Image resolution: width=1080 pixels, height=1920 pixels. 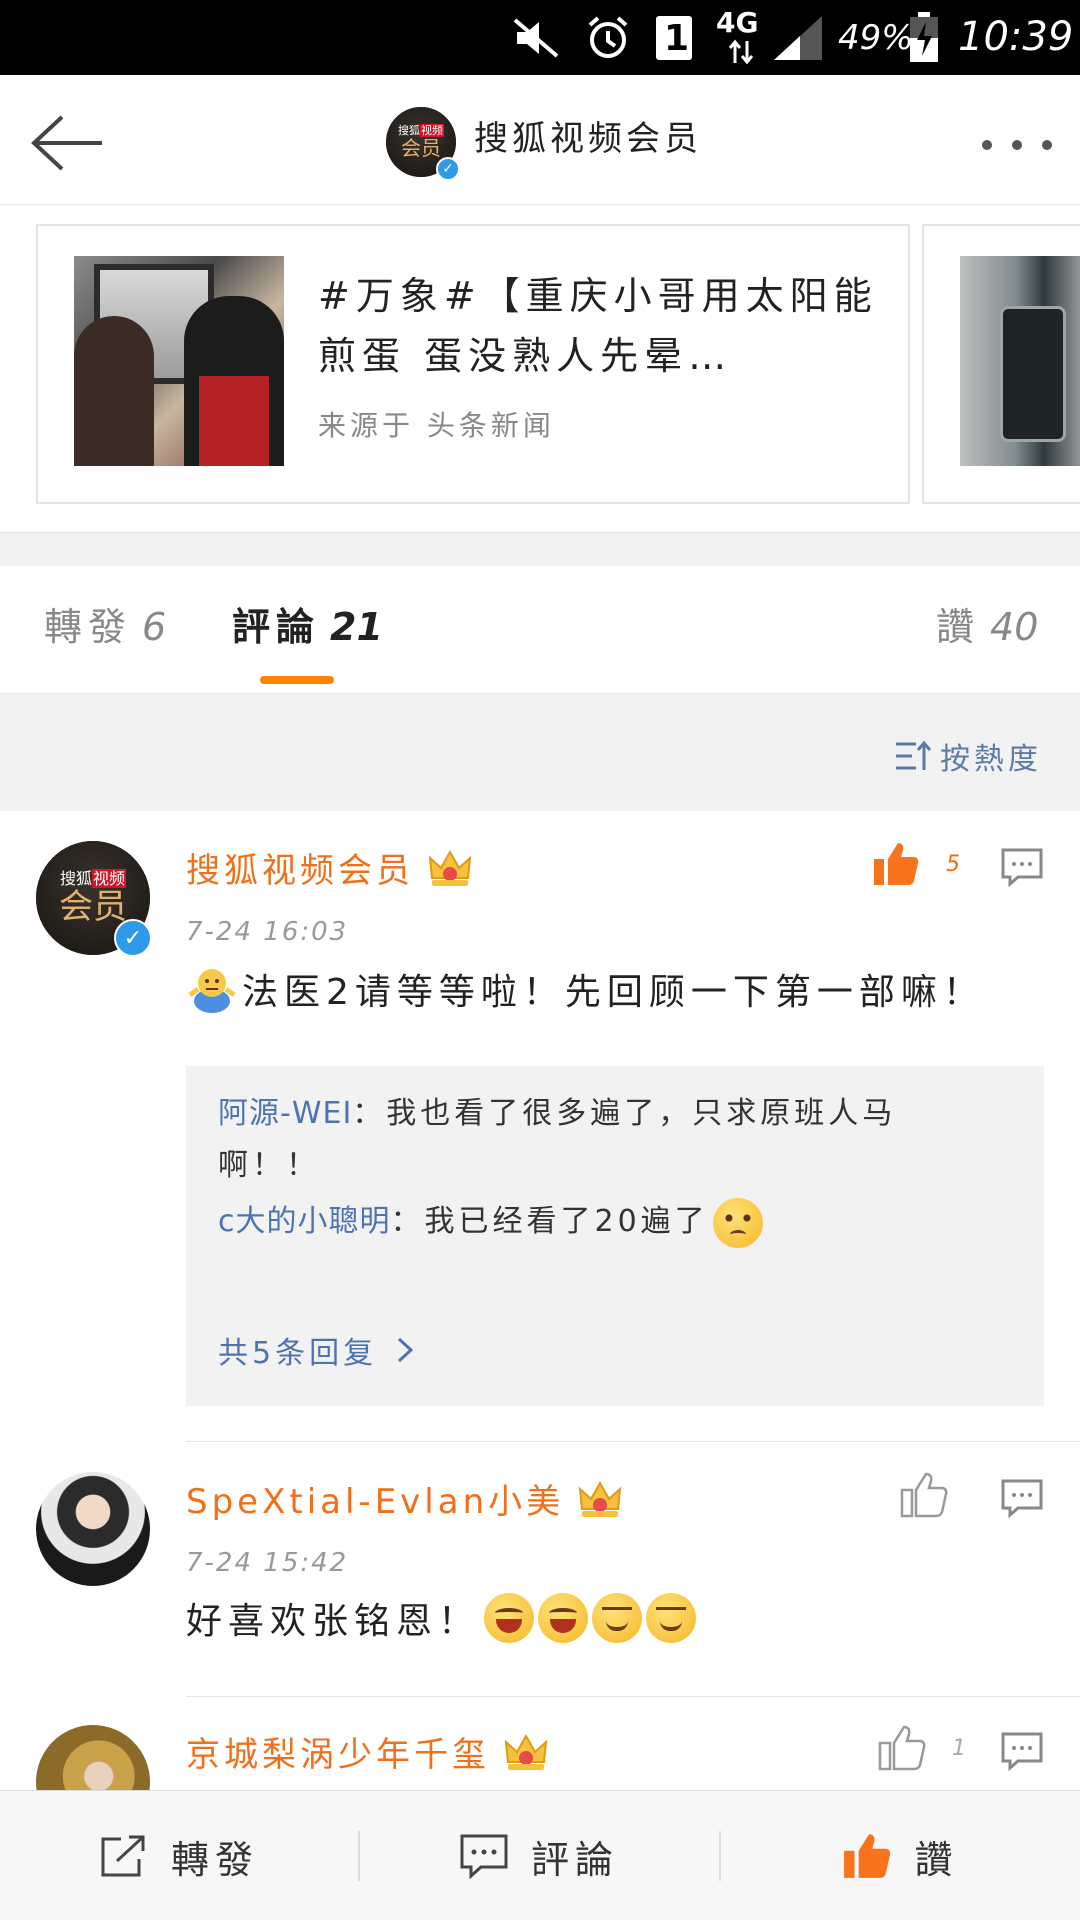 I want to click on reply-user: c大的小聰明, so click(x=304, y=1221).